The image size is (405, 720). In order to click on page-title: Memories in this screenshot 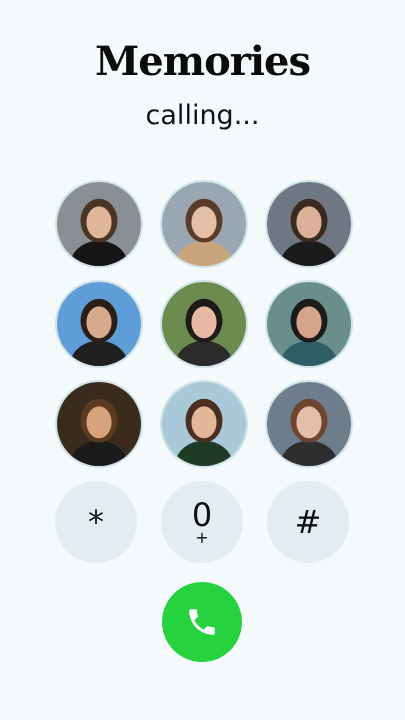, I will do `click(203, 61)`.